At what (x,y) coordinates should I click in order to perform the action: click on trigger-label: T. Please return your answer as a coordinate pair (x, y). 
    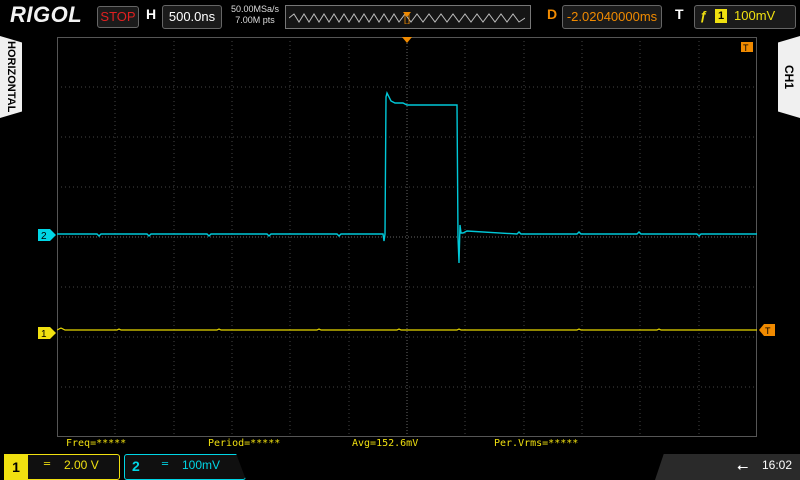
    Looking at the image, I should click on (679, 14).